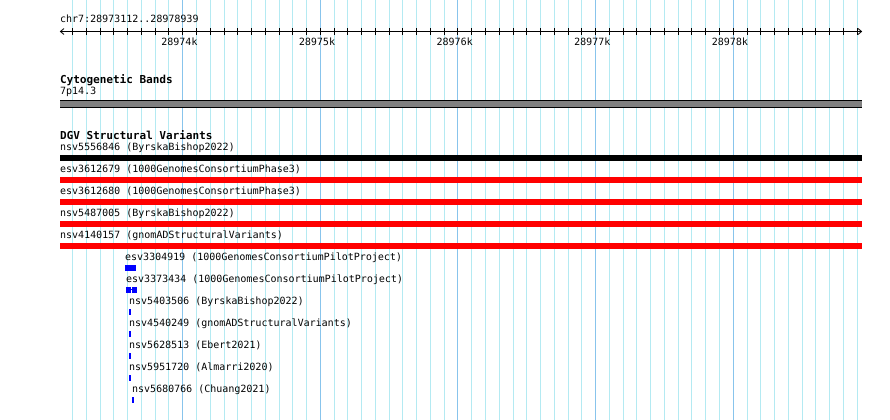  What do you see at coordinates (179, 43) in the screenshot?
I see `tick-label: 28974k` at bounding box center [179, 43].